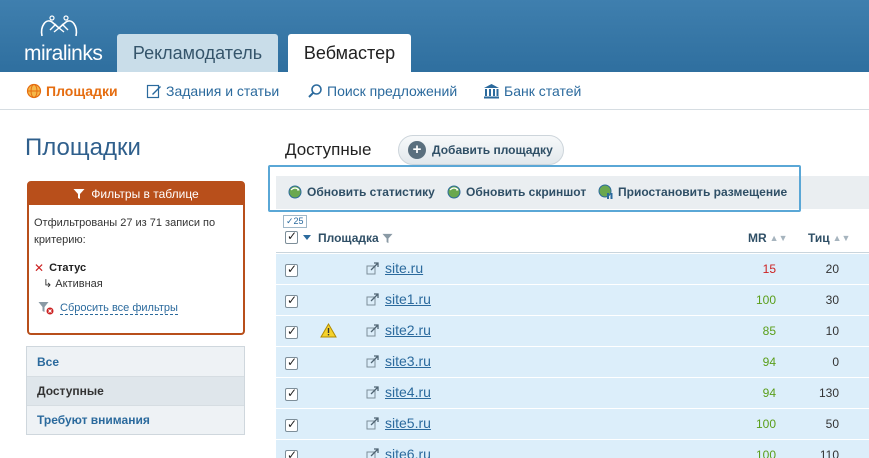 This screenshot has width=869, height=458. What do you see at coordinates (135, 419) in the screenshot?
I see `leftnav-item-attention: Требуют внимания` at bounding box center [135, 419].